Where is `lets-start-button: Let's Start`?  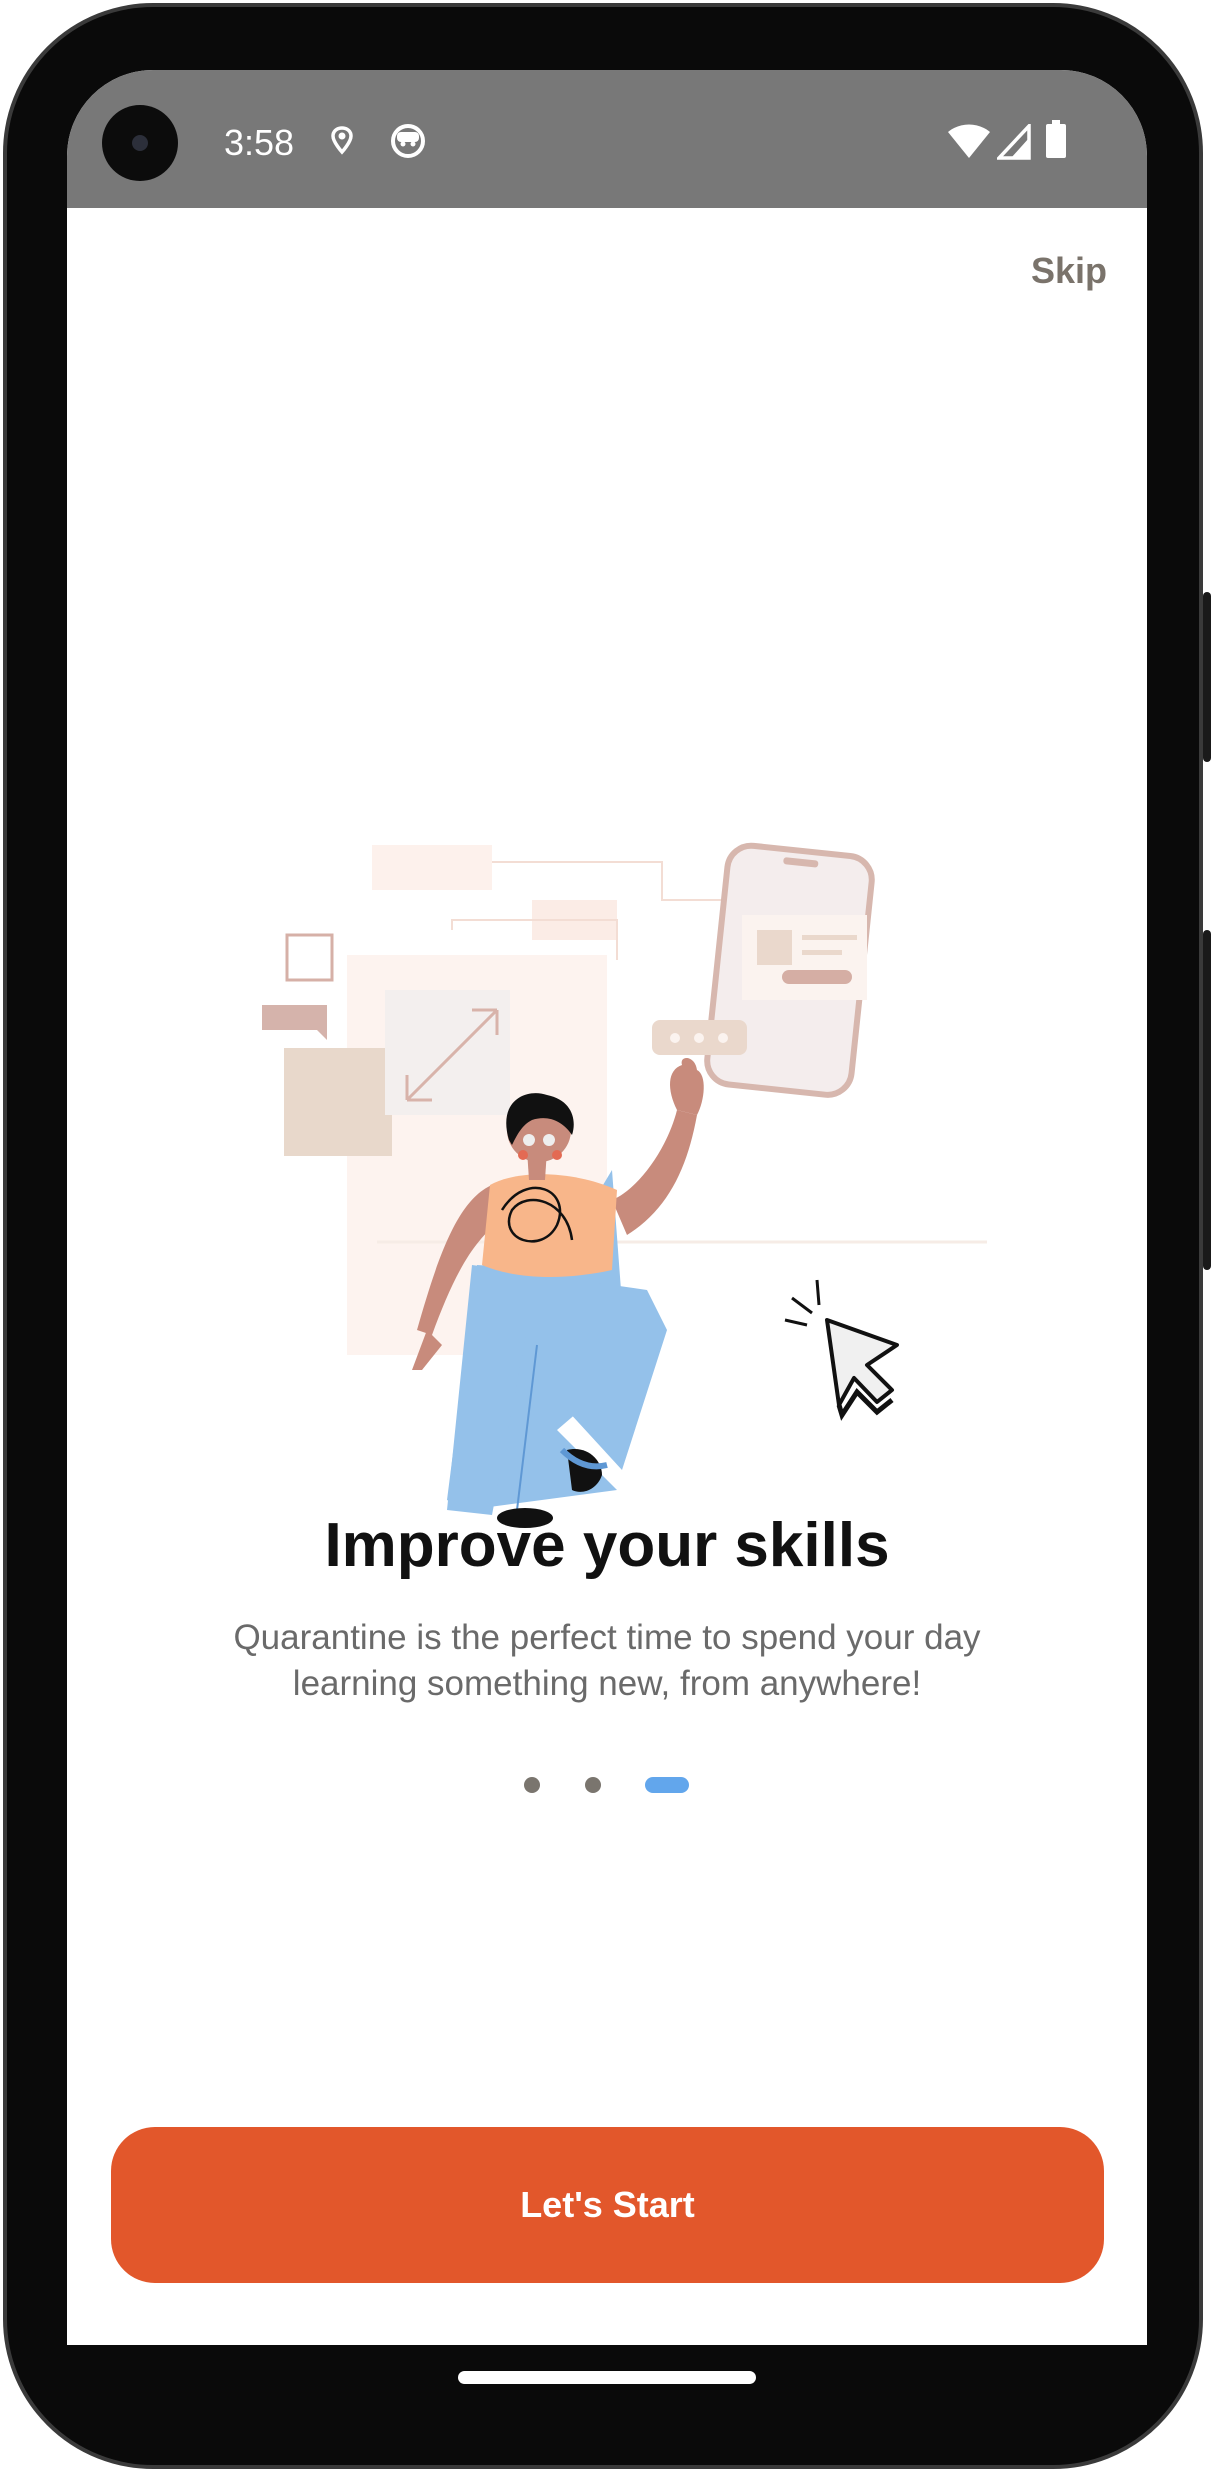
lets-start-button: Let's Start is located at coordinates (607, 2205).